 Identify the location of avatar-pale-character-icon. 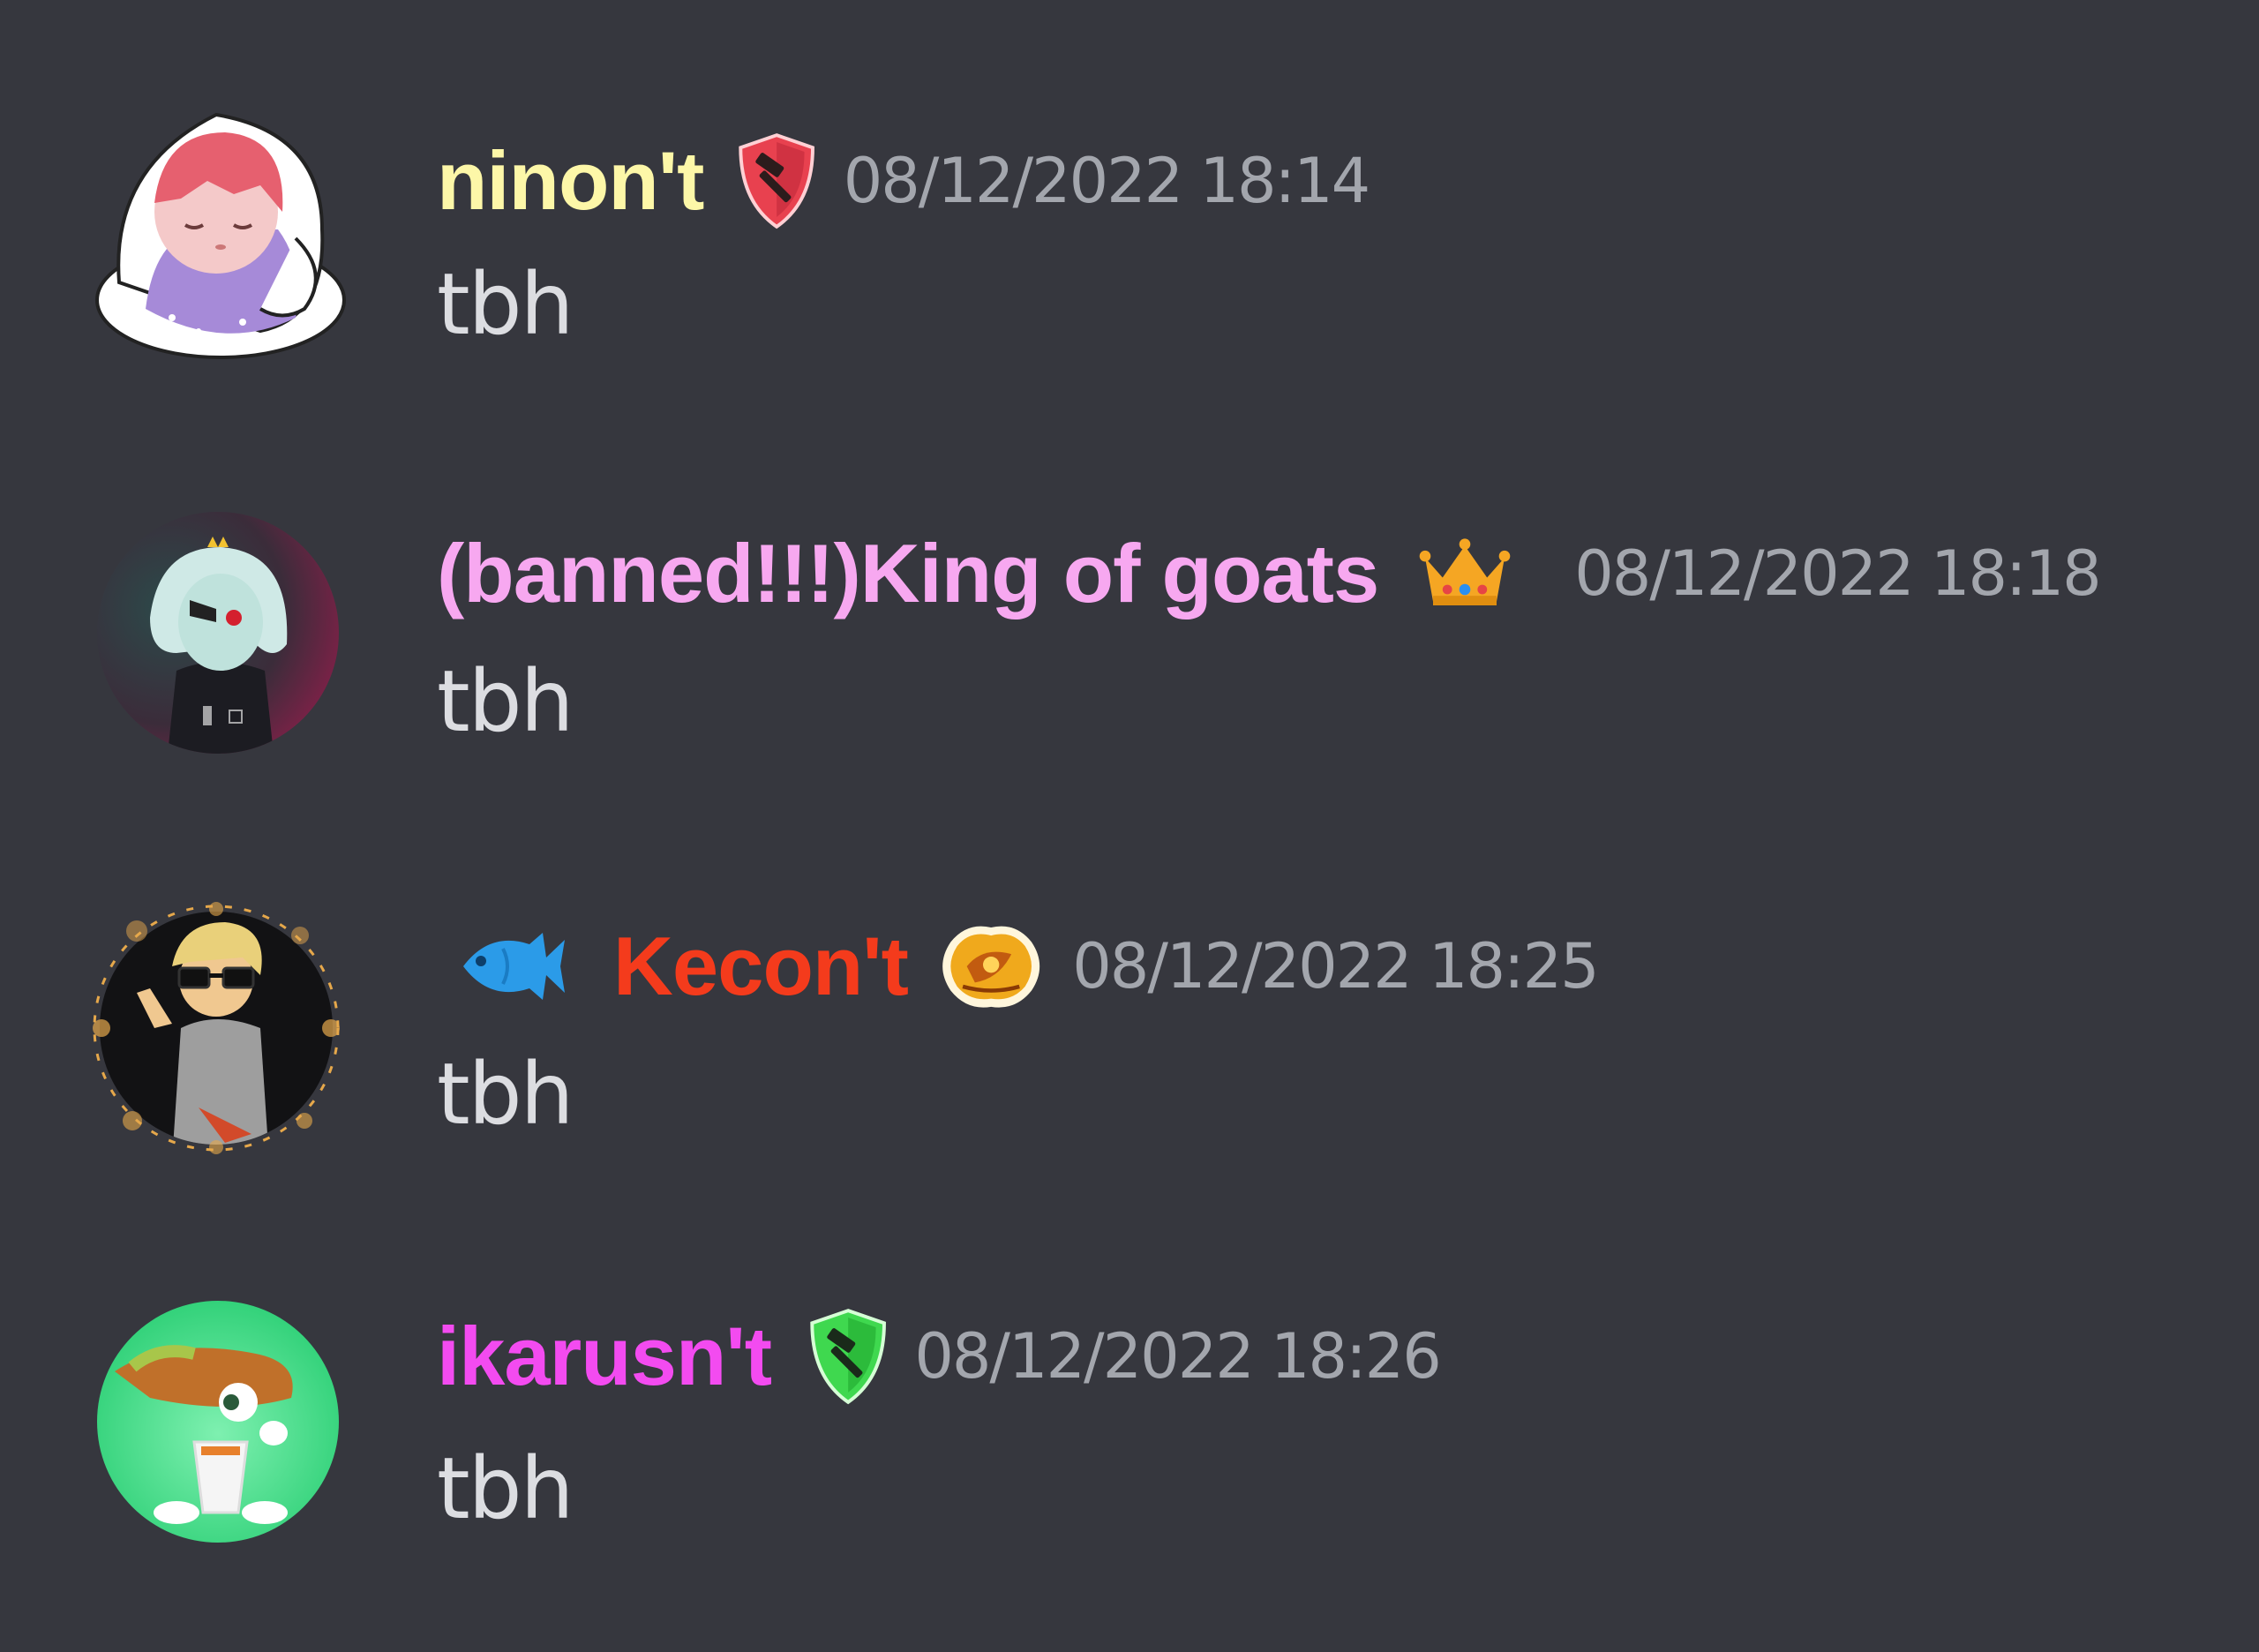
(218, 633).